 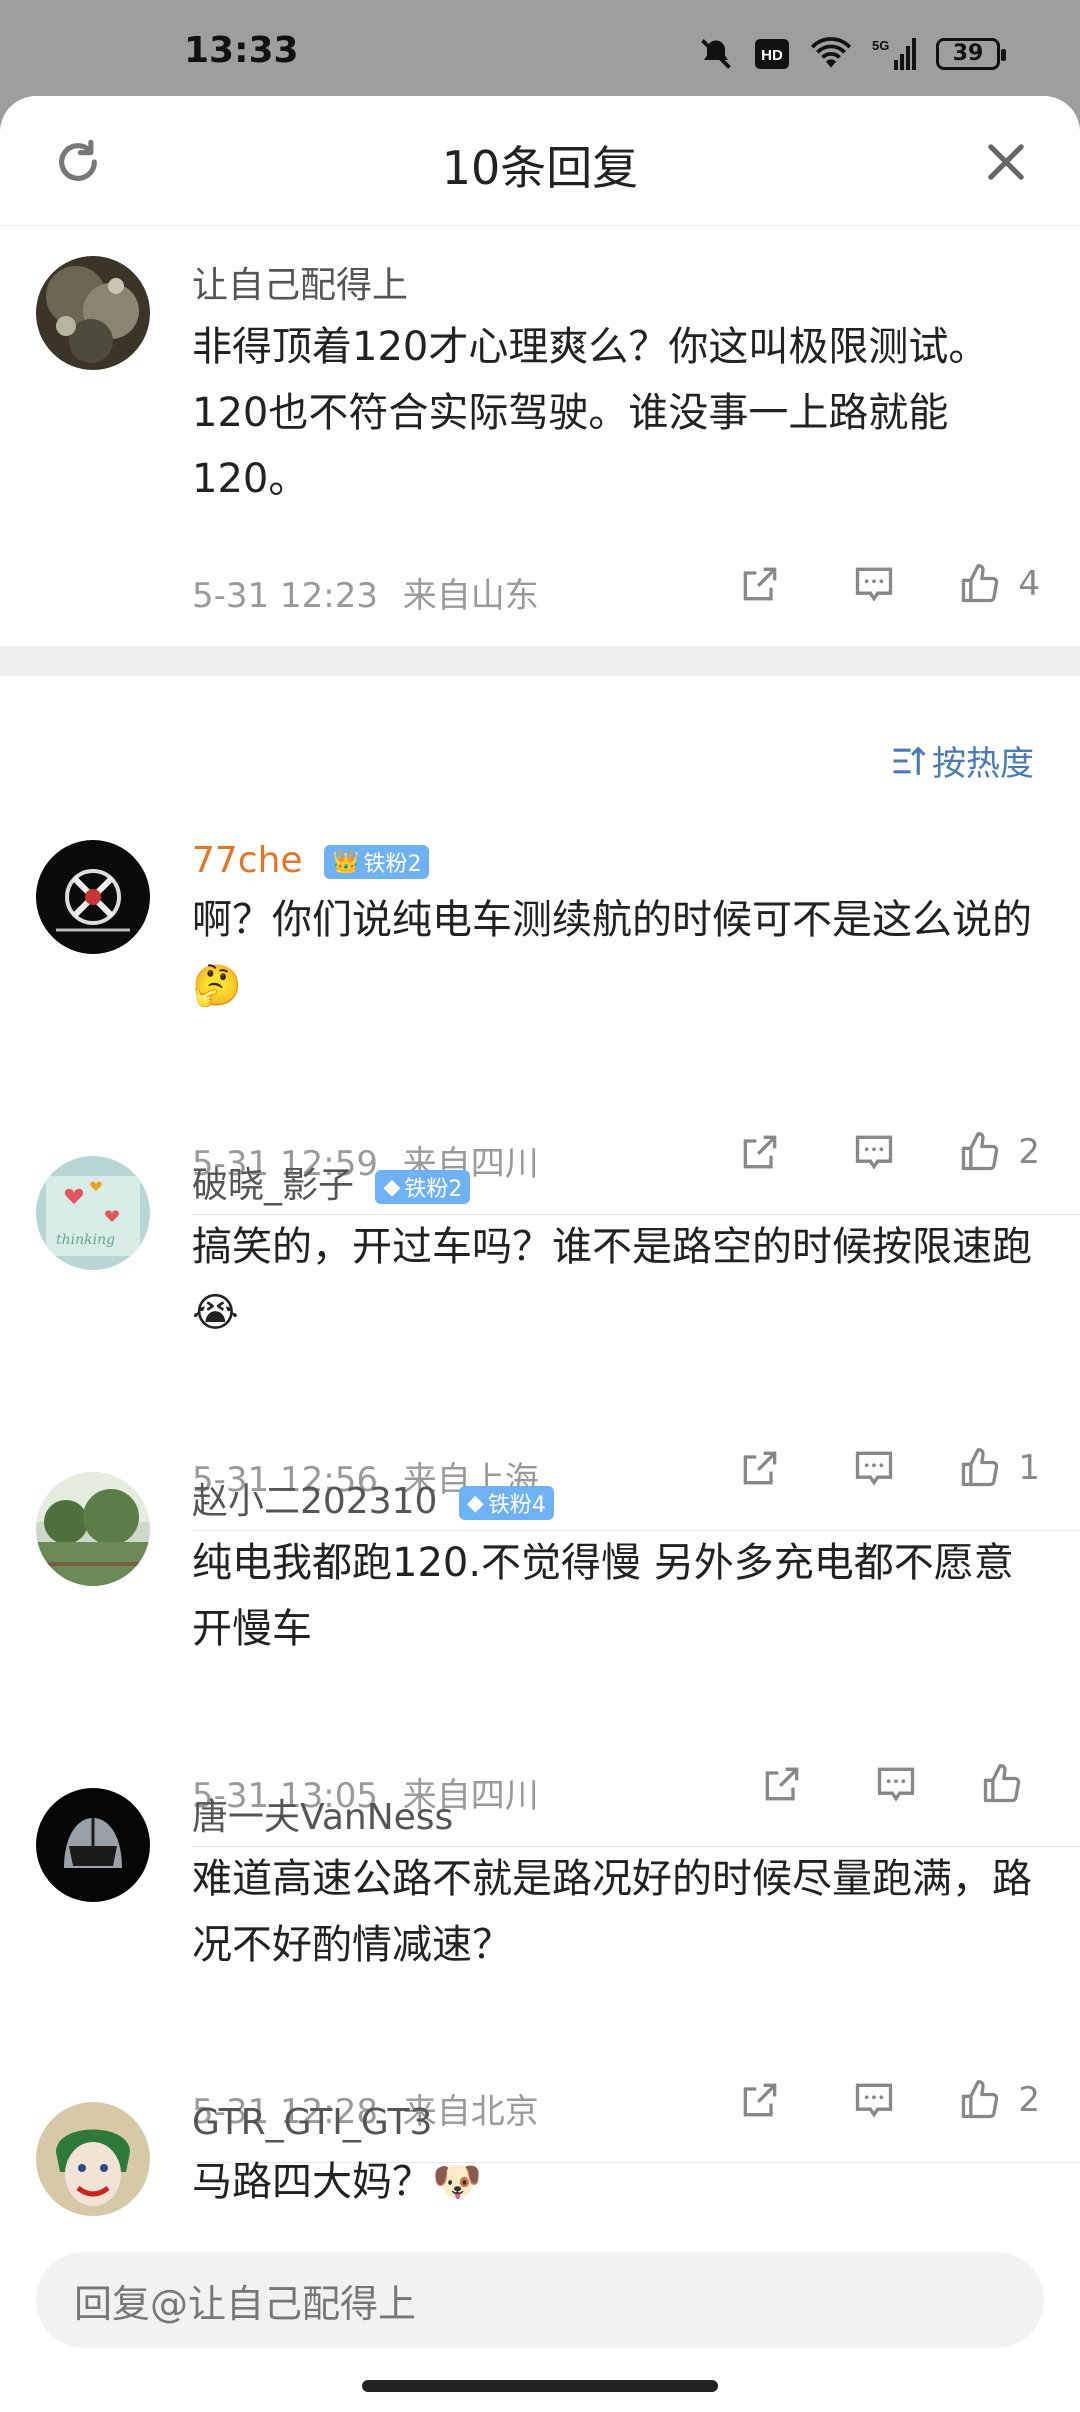 What do you see at coordinates (247, 860) in the screenshot?
I see `user-name-text: 77che` at bounding box center [247, 860].